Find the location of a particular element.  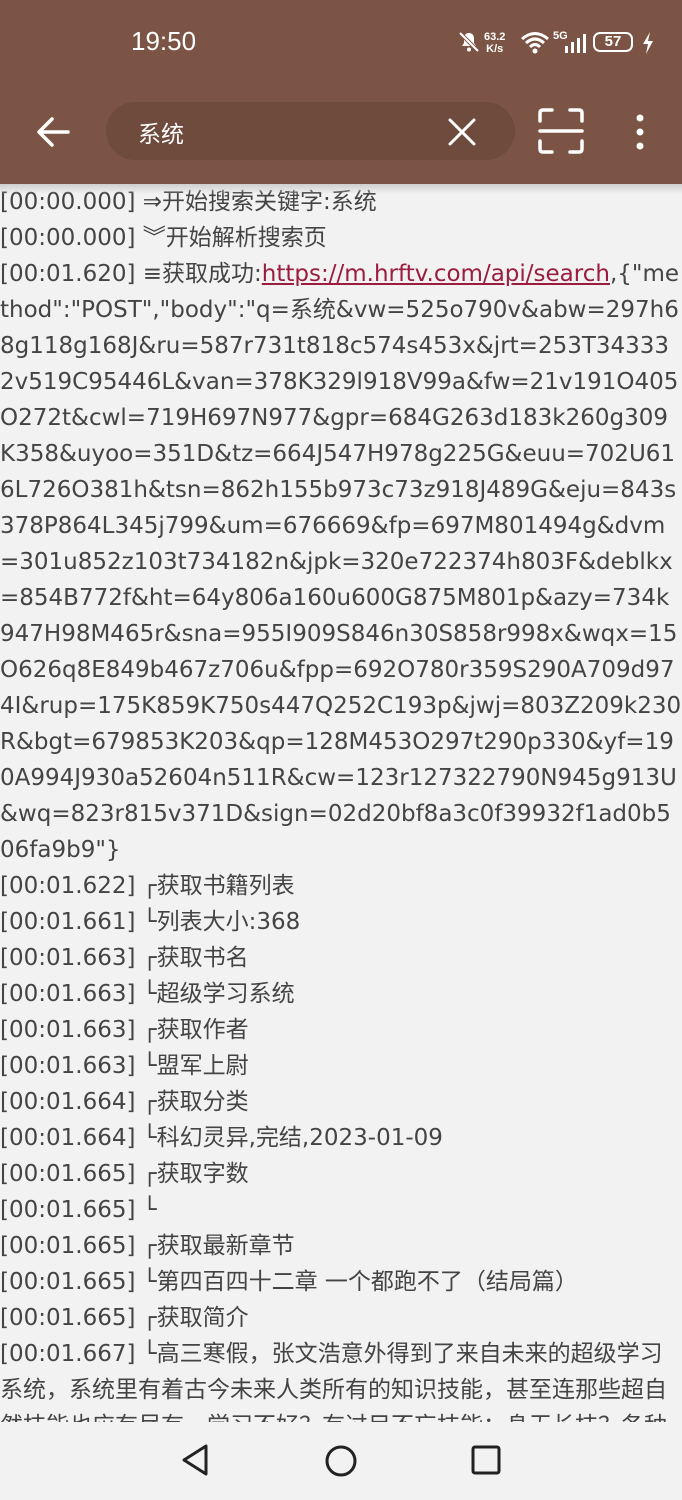

scan-icon is located at coordinates (561, 131).